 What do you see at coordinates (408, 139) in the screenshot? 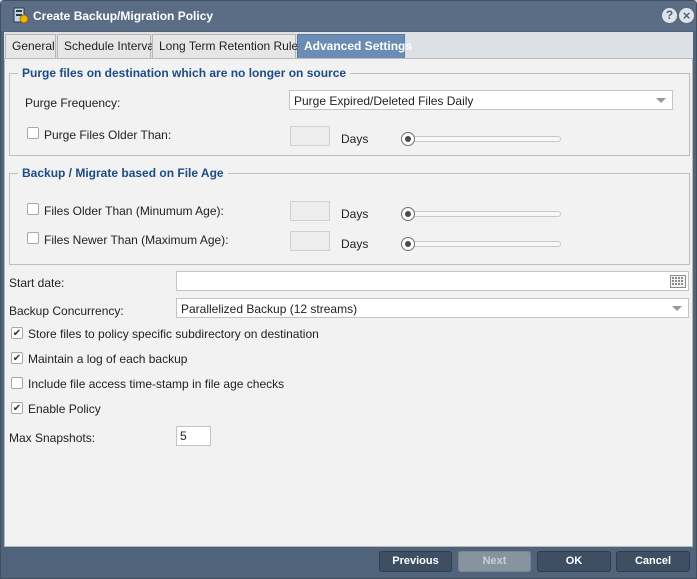
I see `purge-days-slider-thumb` at bounding box center [408, 139].